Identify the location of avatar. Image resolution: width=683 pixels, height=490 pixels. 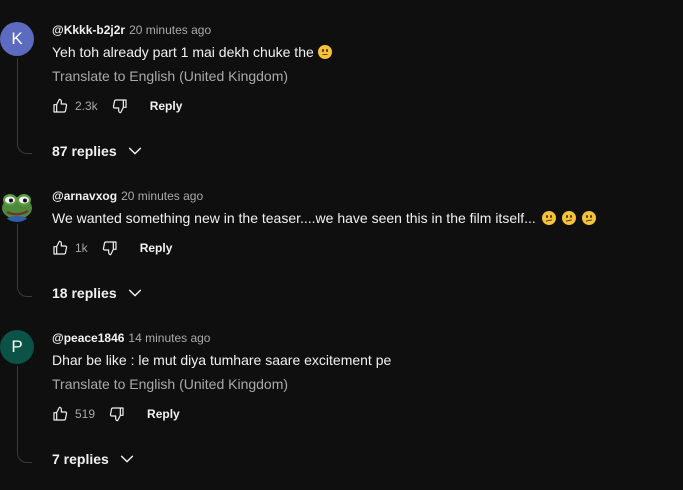
(17, 205).